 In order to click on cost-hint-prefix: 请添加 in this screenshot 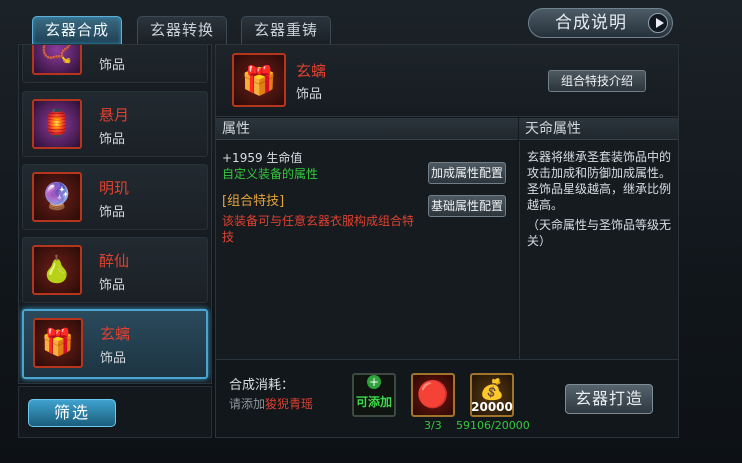, I will do `click(247, 404)`.